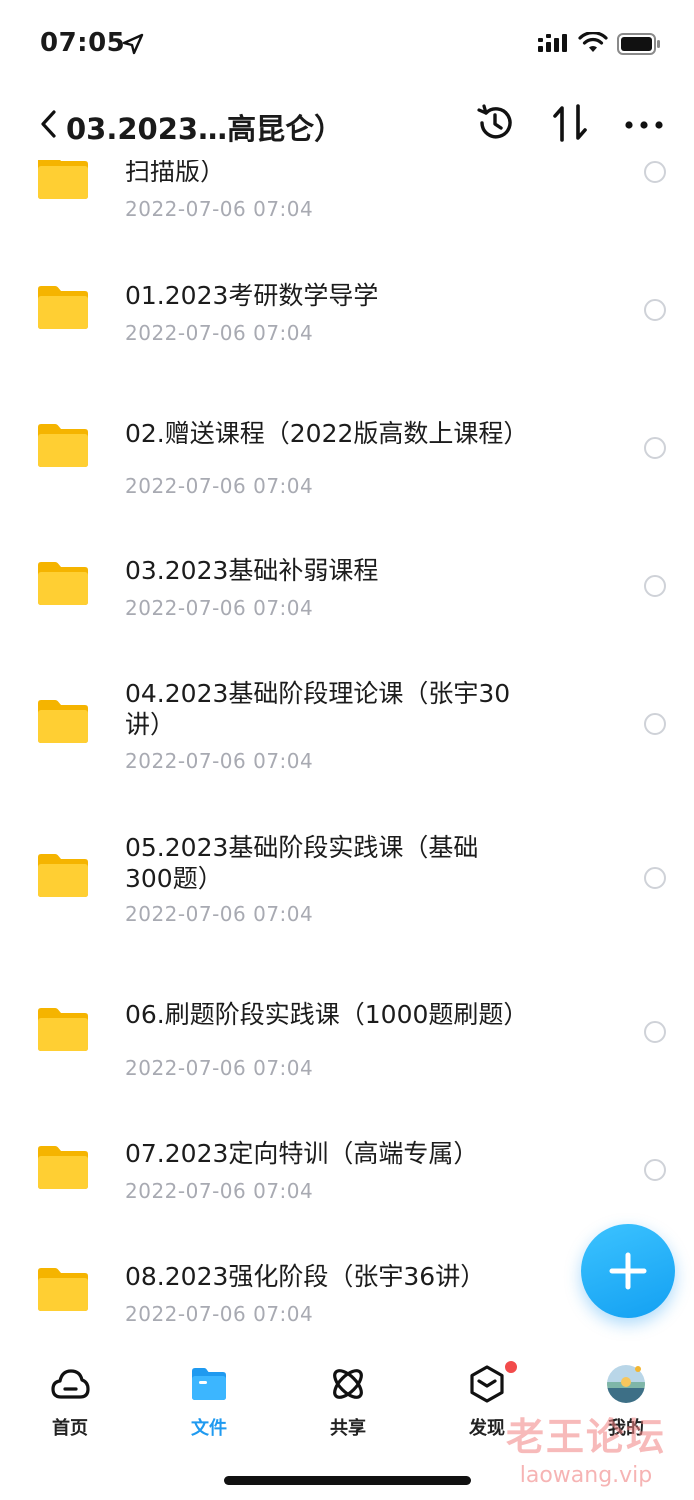 The width and height of the screenshot is (694, 1500). What do you see at coordinates (347, 1037) in the screenshot?
I see `file-row: 06.刷题阶段实践课（1000题刷题） 2022-07-06 07:04` at bounding box center [347, 1037].